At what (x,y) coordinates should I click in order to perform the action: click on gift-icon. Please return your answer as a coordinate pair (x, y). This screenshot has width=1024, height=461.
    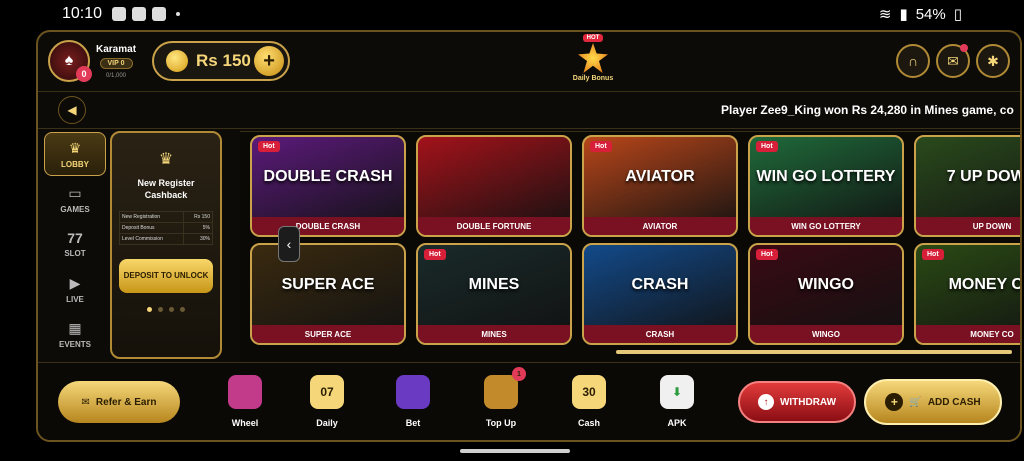
    Looking at the image, I should click on (593, 58).